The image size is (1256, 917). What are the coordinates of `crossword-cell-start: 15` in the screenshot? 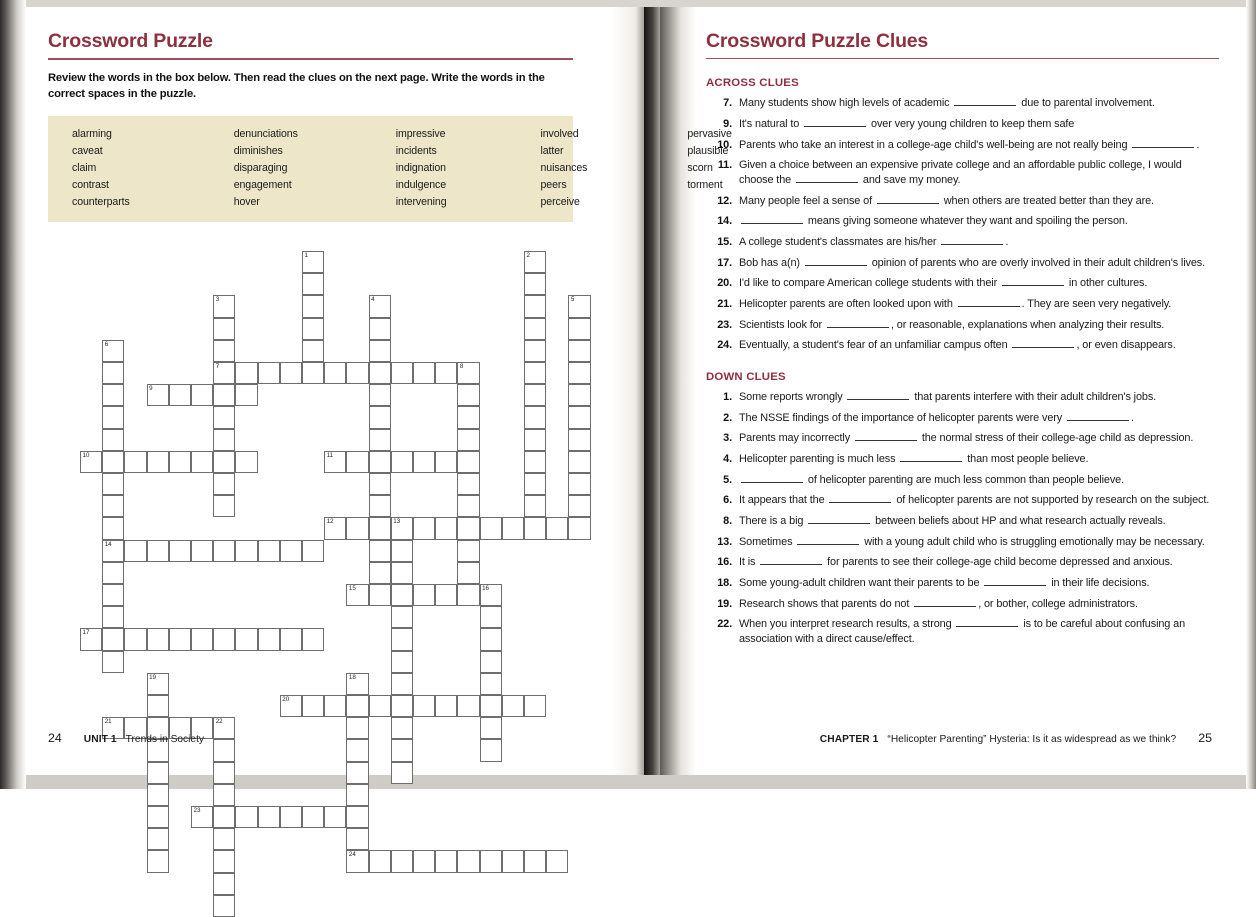 It's located at (357, 595).